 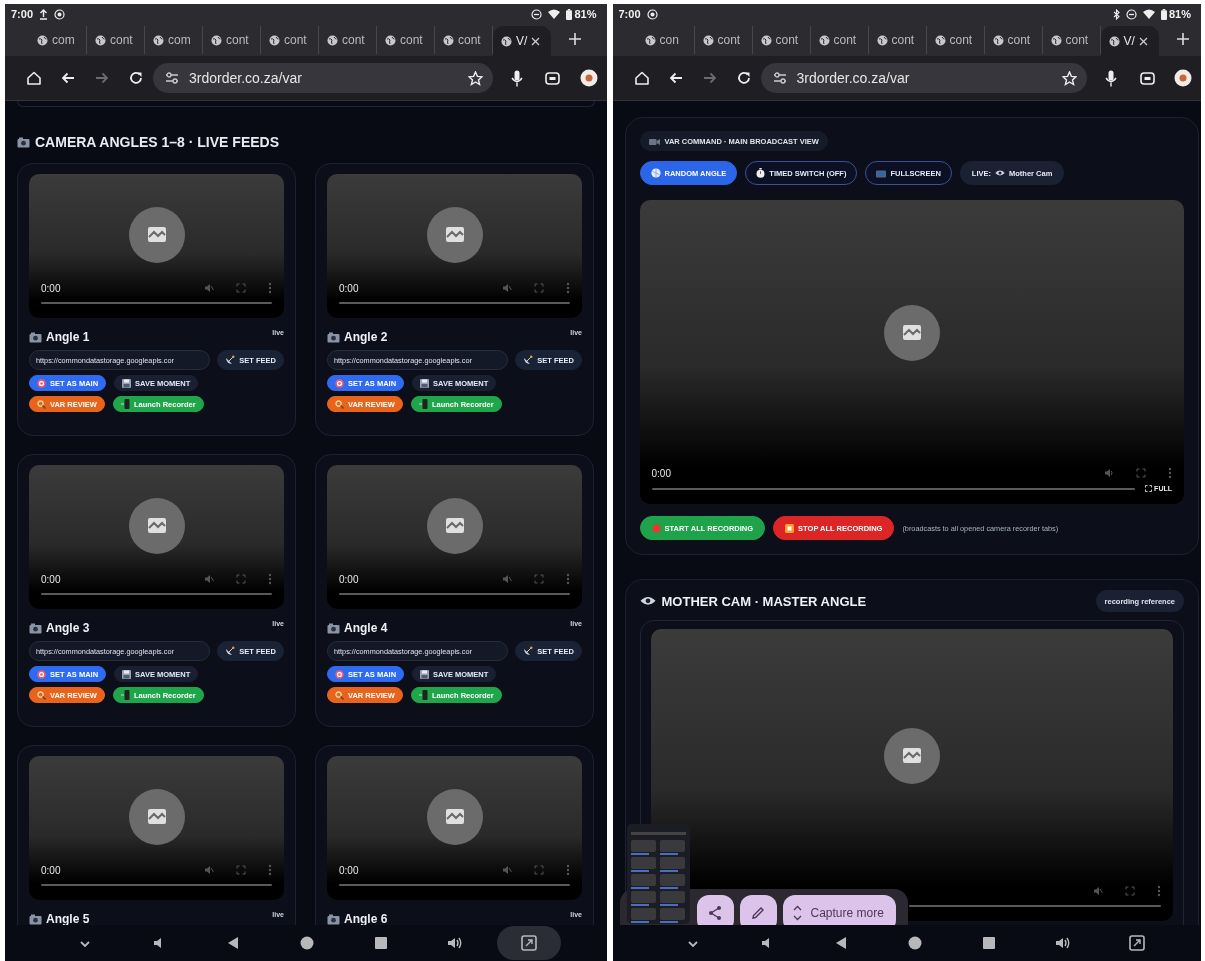 I want to click on do-not-disturb-icon, so click(x=537, y=14).